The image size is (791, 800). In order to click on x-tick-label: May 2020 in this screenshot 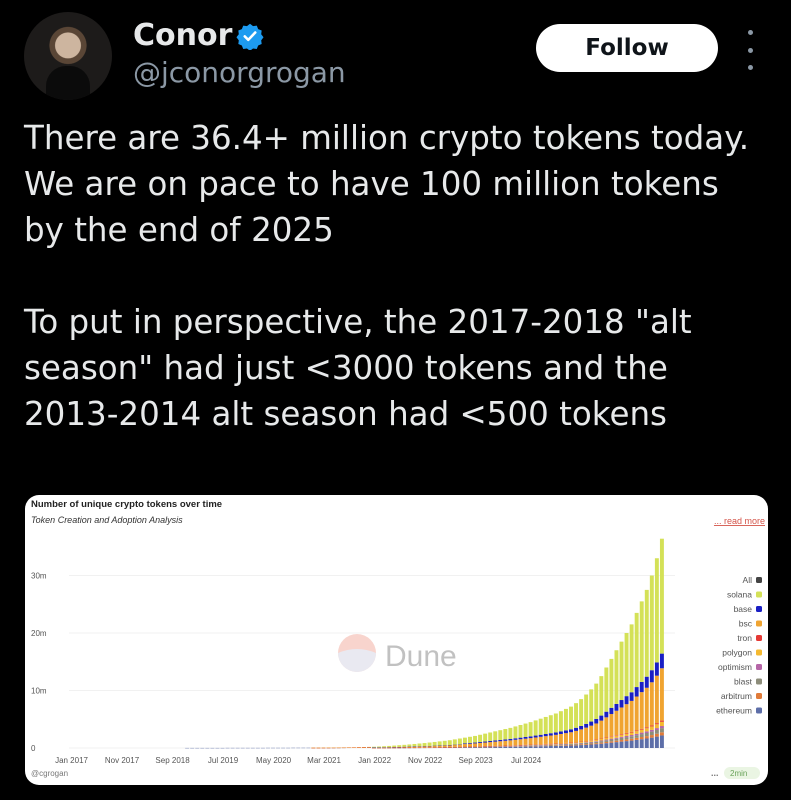, I will do `click(274, 760)`.